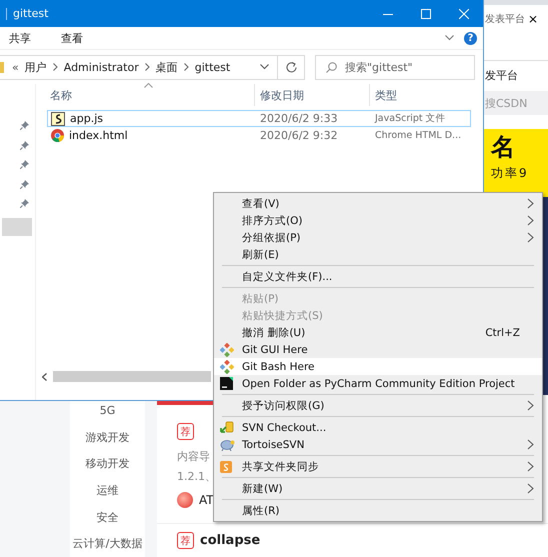 This screenshot has height=557, width=548. I want to click on menu-item: 撤消 删除(U) Ctrl+Z, so click(378, 332).